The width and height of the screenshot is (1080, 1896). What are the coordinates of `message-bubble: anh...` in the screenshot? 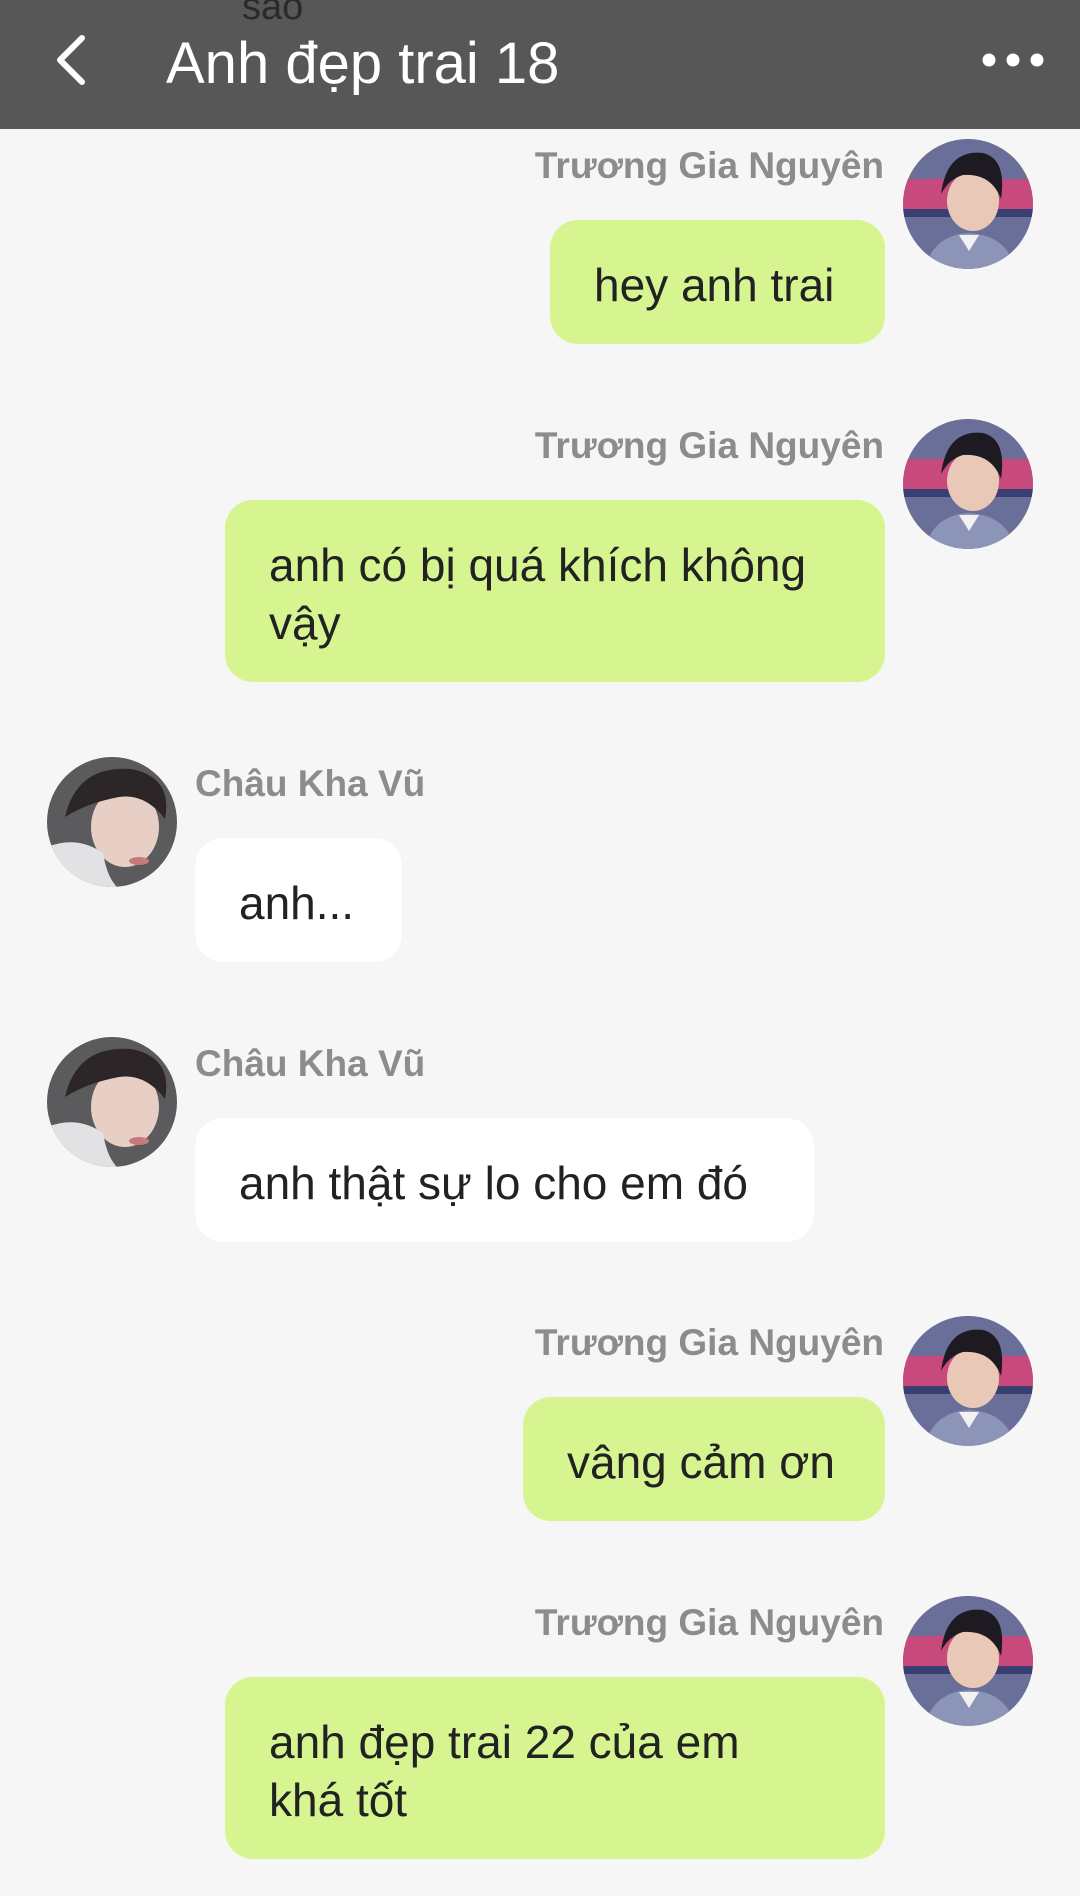 It's located at (298, 900).